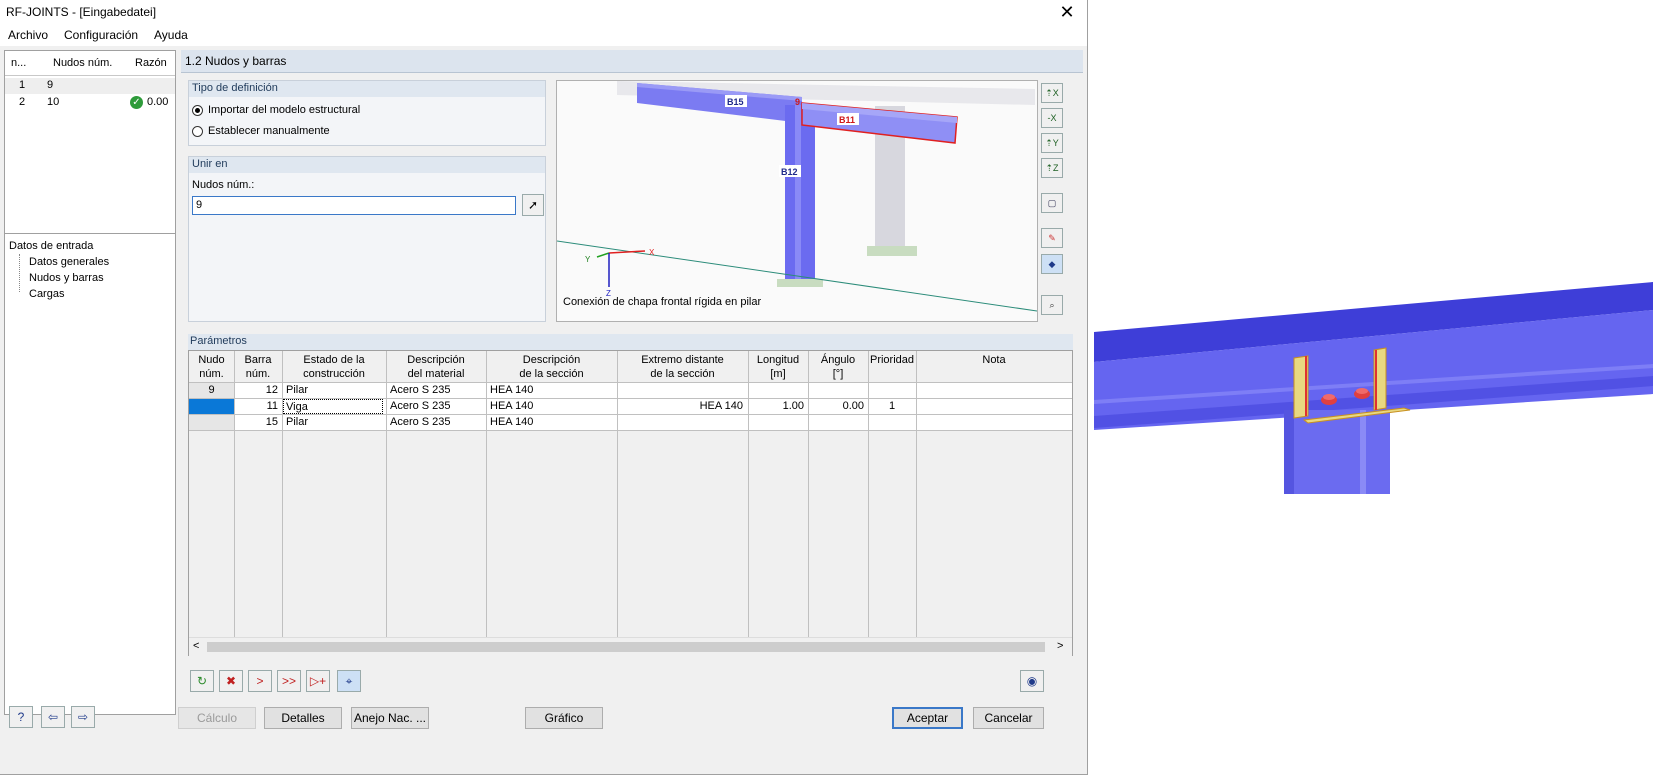 The width and height of the screenshot is (1653, 775). Describe the element at coordinates (1052, 264) in the screenshot. I see `solid-view-icon: ◆` at that location.